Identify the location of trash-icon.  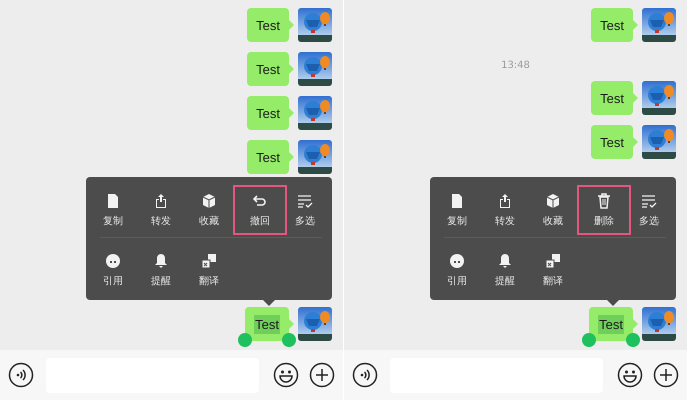
(604, 200).